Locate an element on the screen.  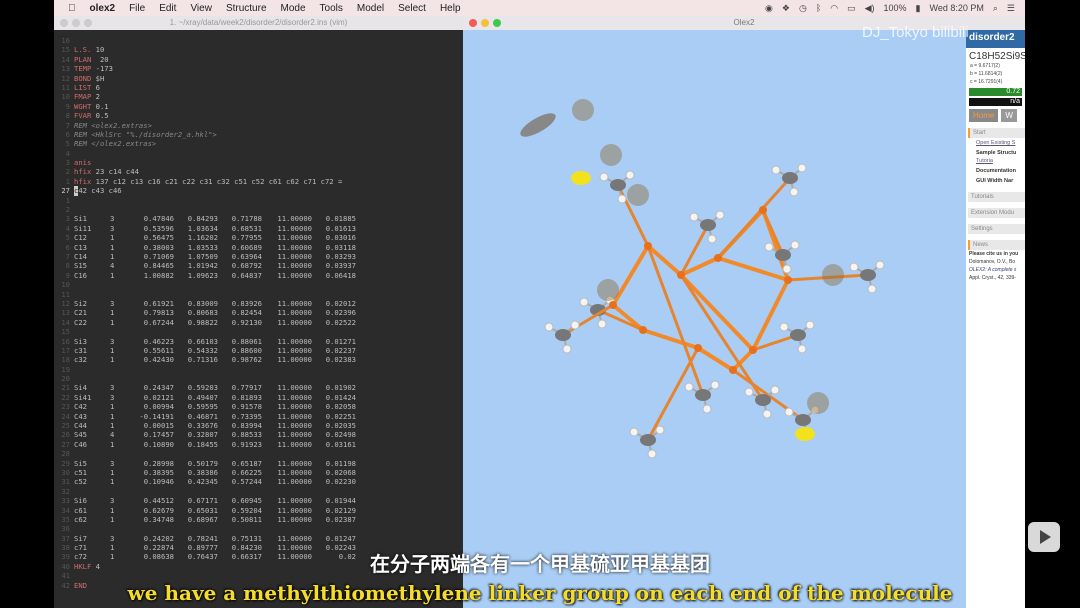
code-line: 2 is located at coordinates (205, 209).